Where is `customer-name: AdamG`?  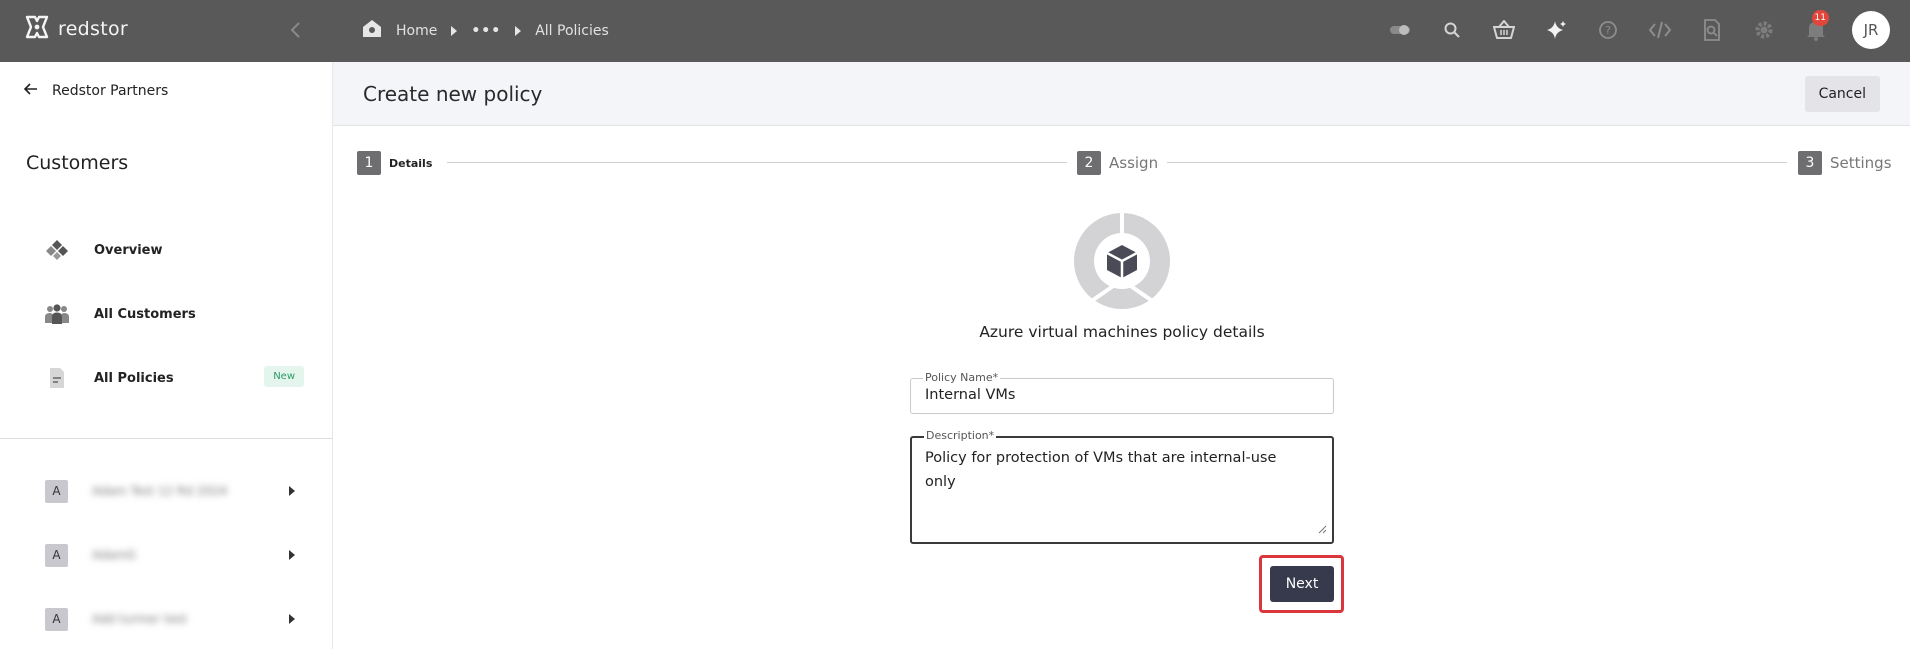
customer-name: AdamG is located at coordinates (114, 555).